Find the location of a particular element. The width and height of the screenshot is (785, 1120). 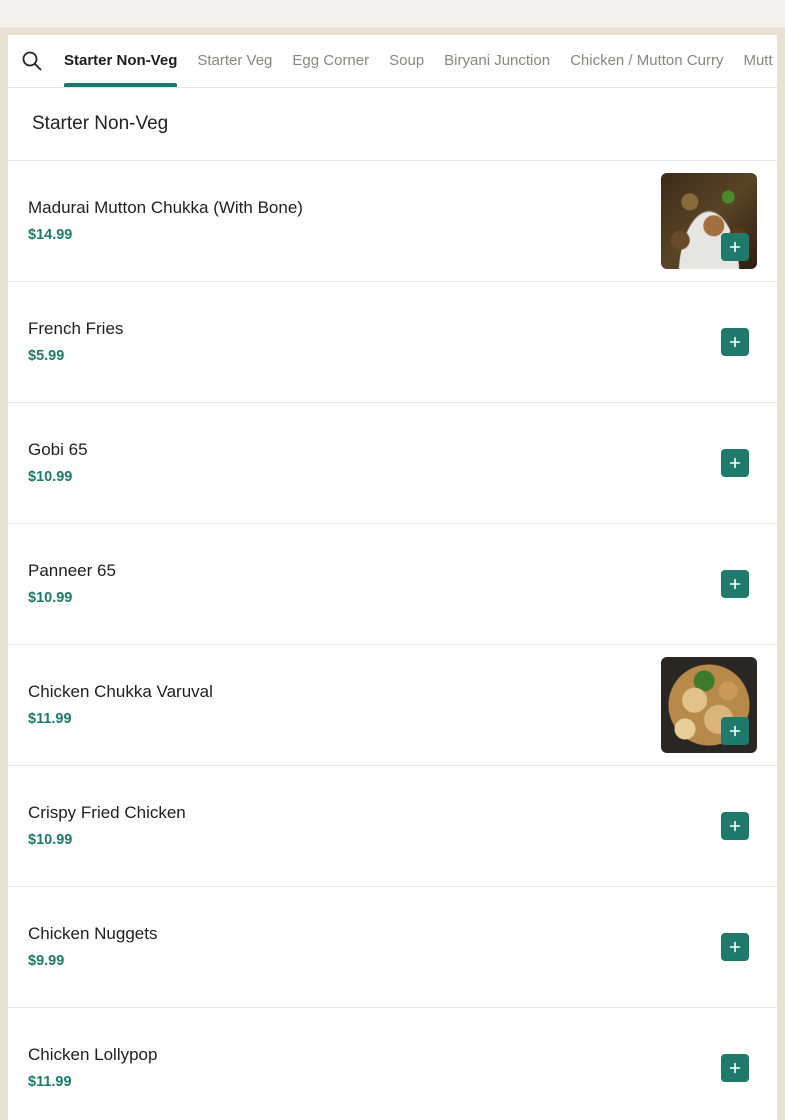

item-name: Gobi 65 is located at coordinates (58, 449).